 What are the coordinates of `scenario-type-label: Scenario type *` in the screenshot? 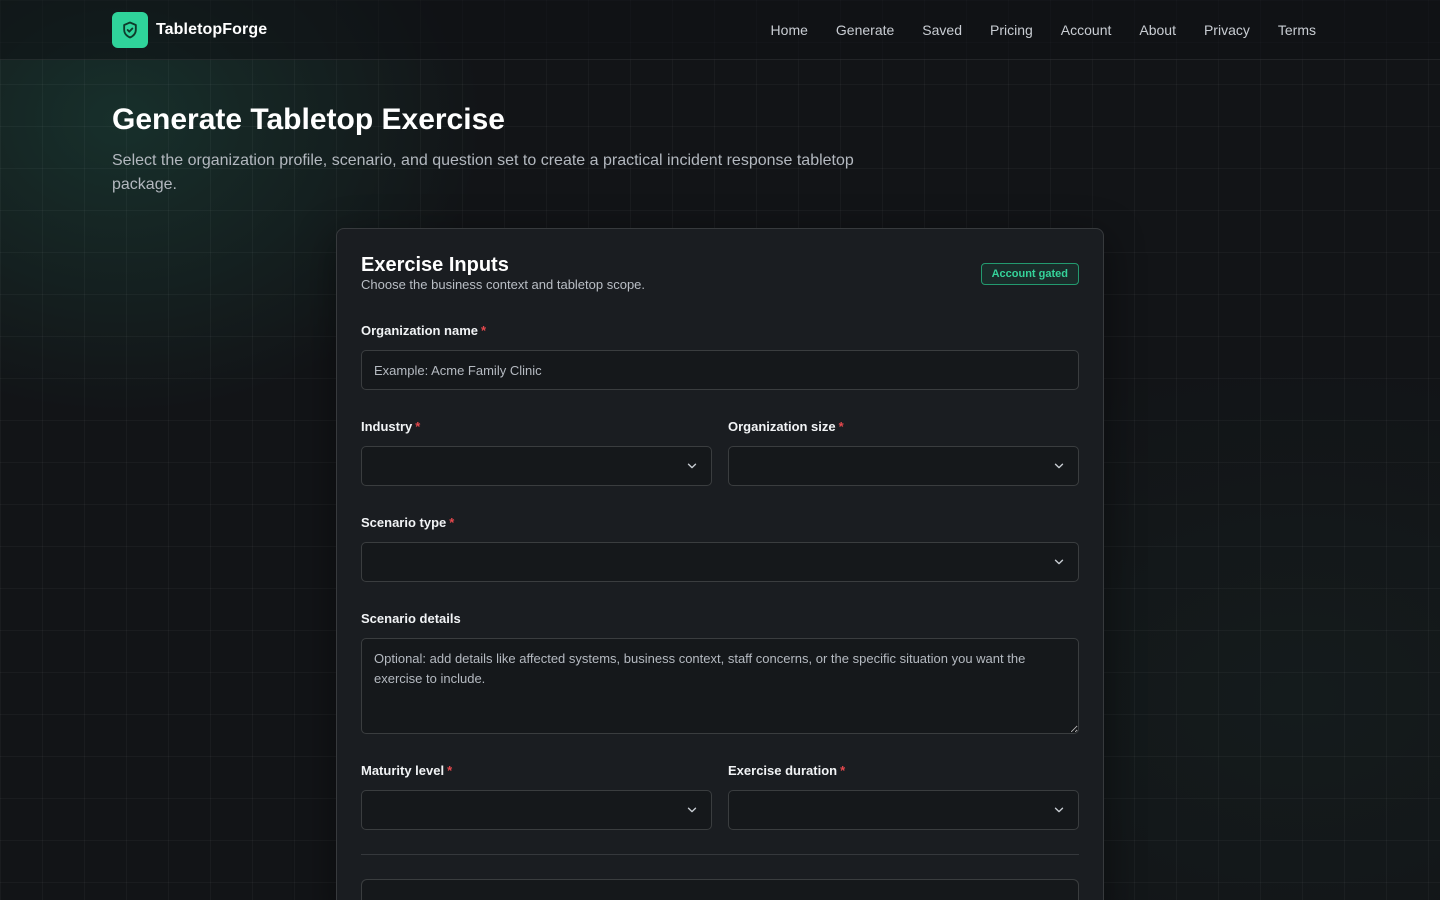 It's located at (407, 523).